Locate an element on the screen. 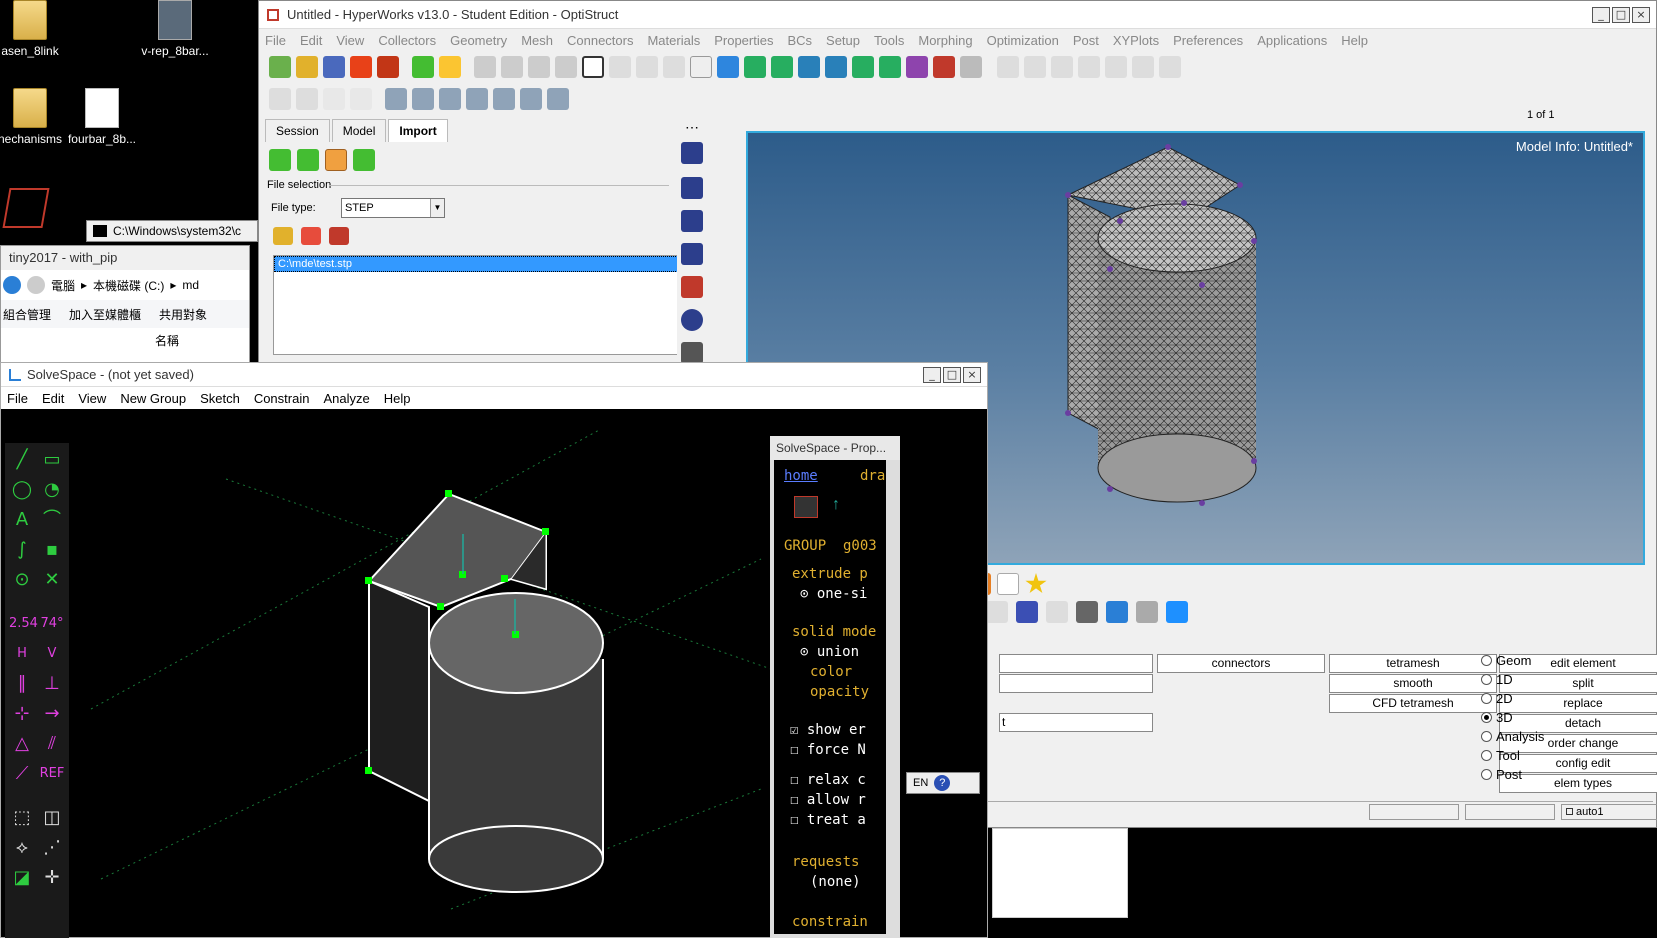 This screenshot has width=1657, height=938. import-solver-icon is located at coordinates (308, 160).